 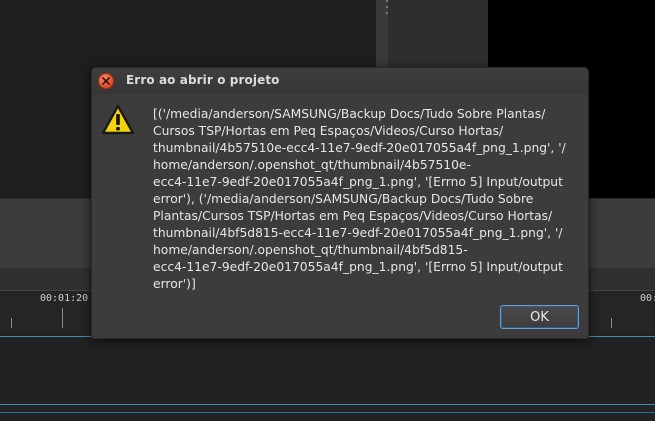 I want to click on ok-button: OK, so click(x=539, y=317).